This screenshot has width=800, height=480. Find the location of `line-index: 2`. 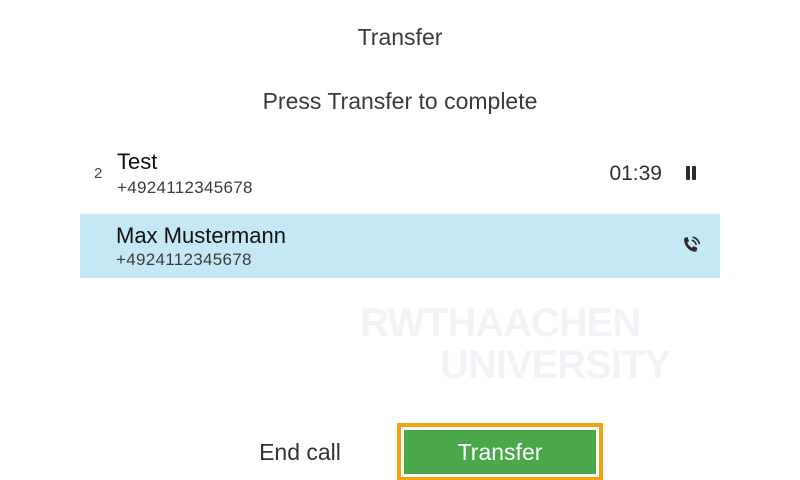

line-index: 2 is located at coordinates (98, 173).